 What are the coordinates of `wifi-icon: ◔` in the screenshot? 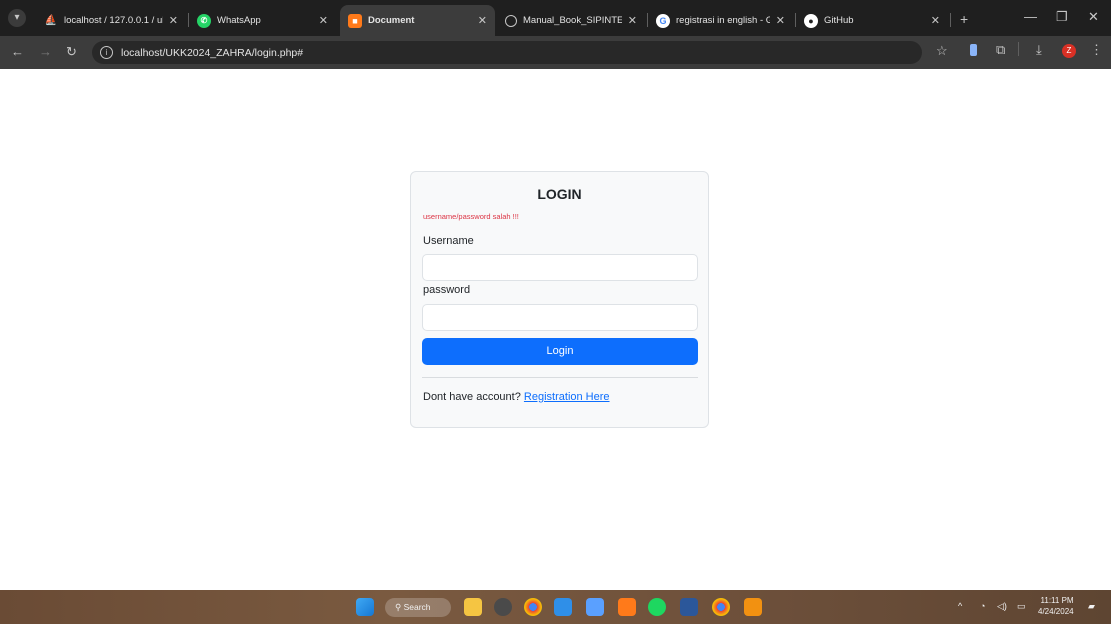 It's located at (982, 606).